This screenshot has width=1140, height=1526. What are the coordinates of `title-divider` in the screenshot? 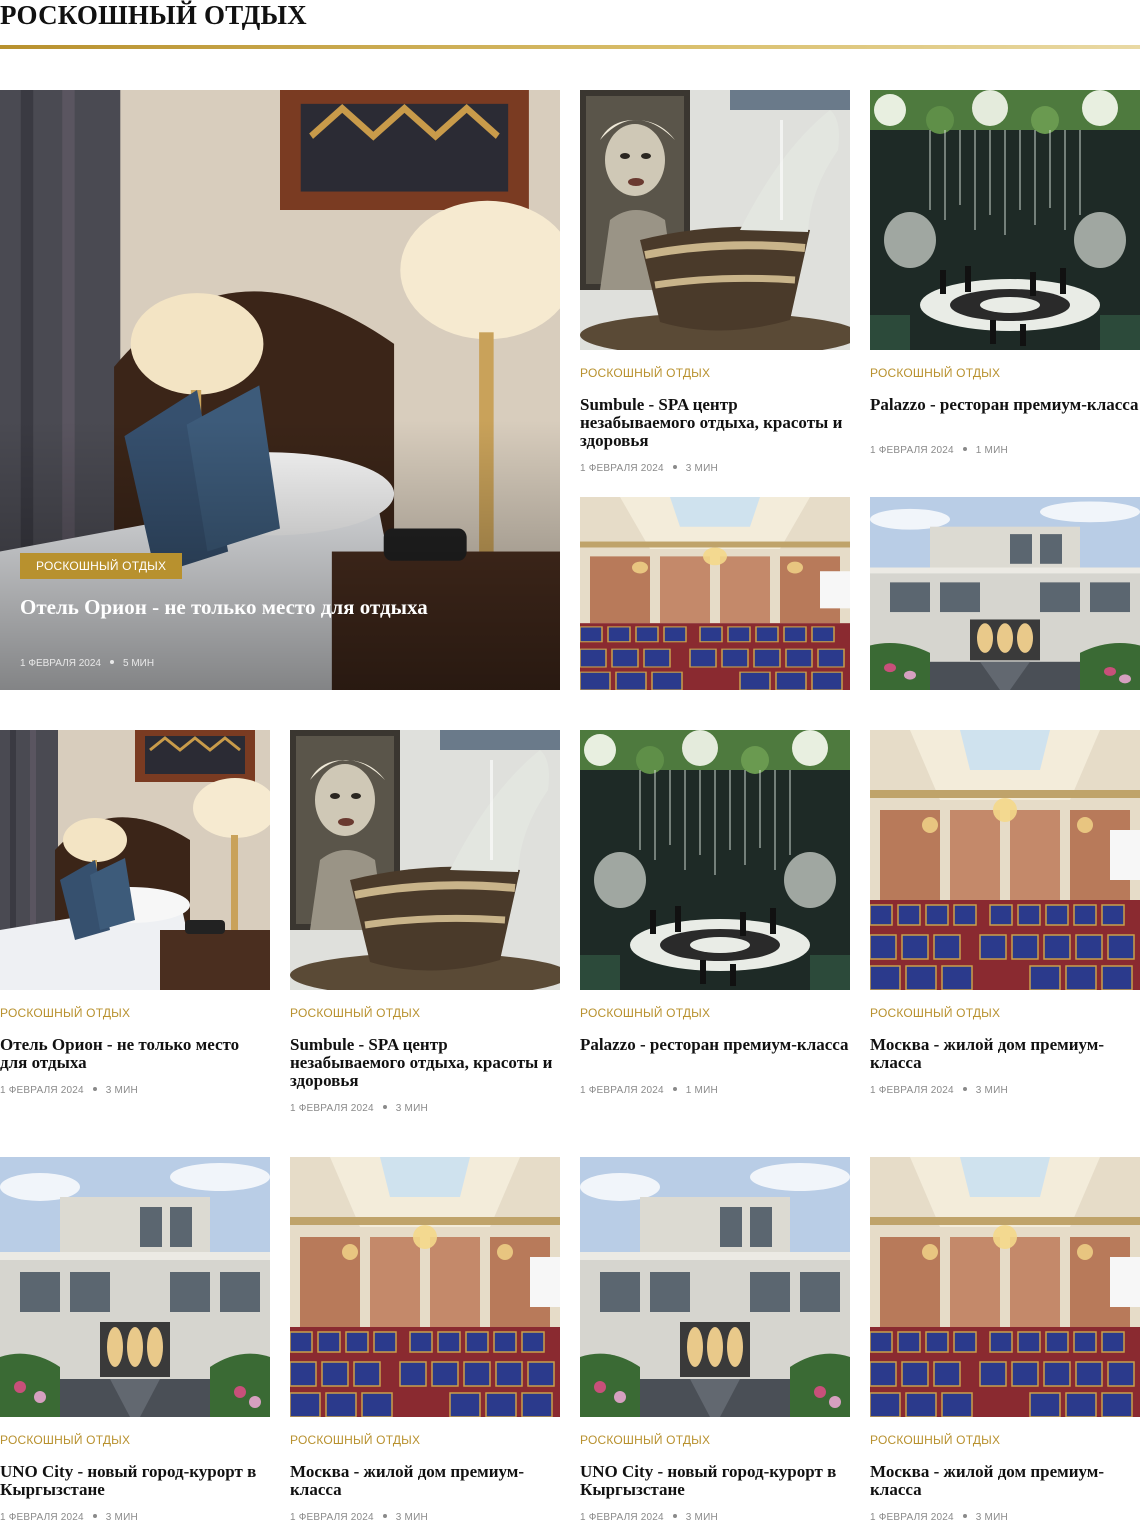 It's located at (570, 47).